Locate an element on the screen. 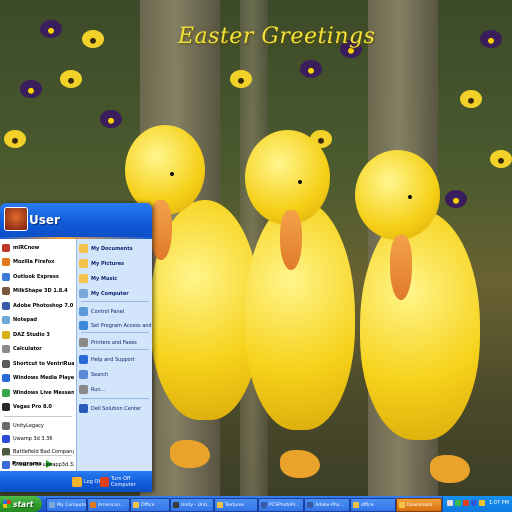 The image size is (512, 512). taskbar-button: Downloads is located at coordinates (419, 505).